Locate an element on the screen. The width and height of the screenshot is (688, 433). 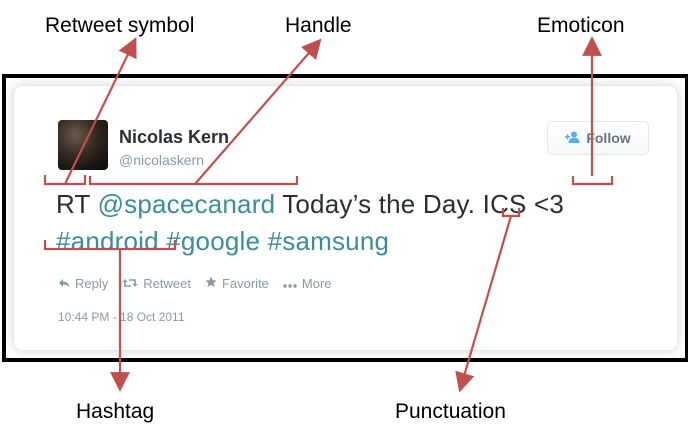
handle-bracket is located at coordinates (193, 181).